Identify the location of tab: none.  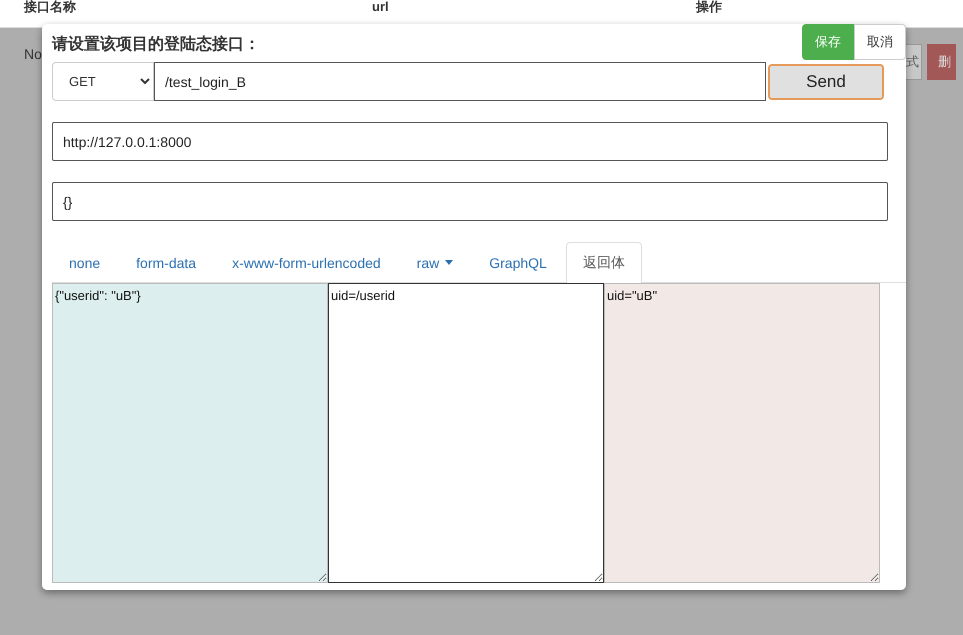
(85, 262).